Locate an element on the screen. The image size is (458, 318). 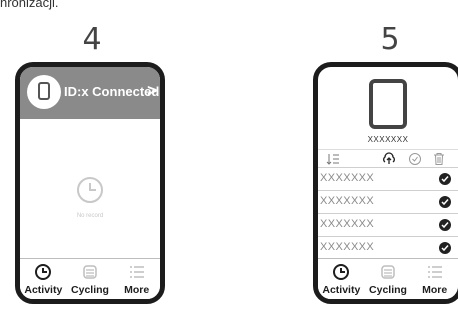
upload-cloud-icon is located at coordinates (389, 159).